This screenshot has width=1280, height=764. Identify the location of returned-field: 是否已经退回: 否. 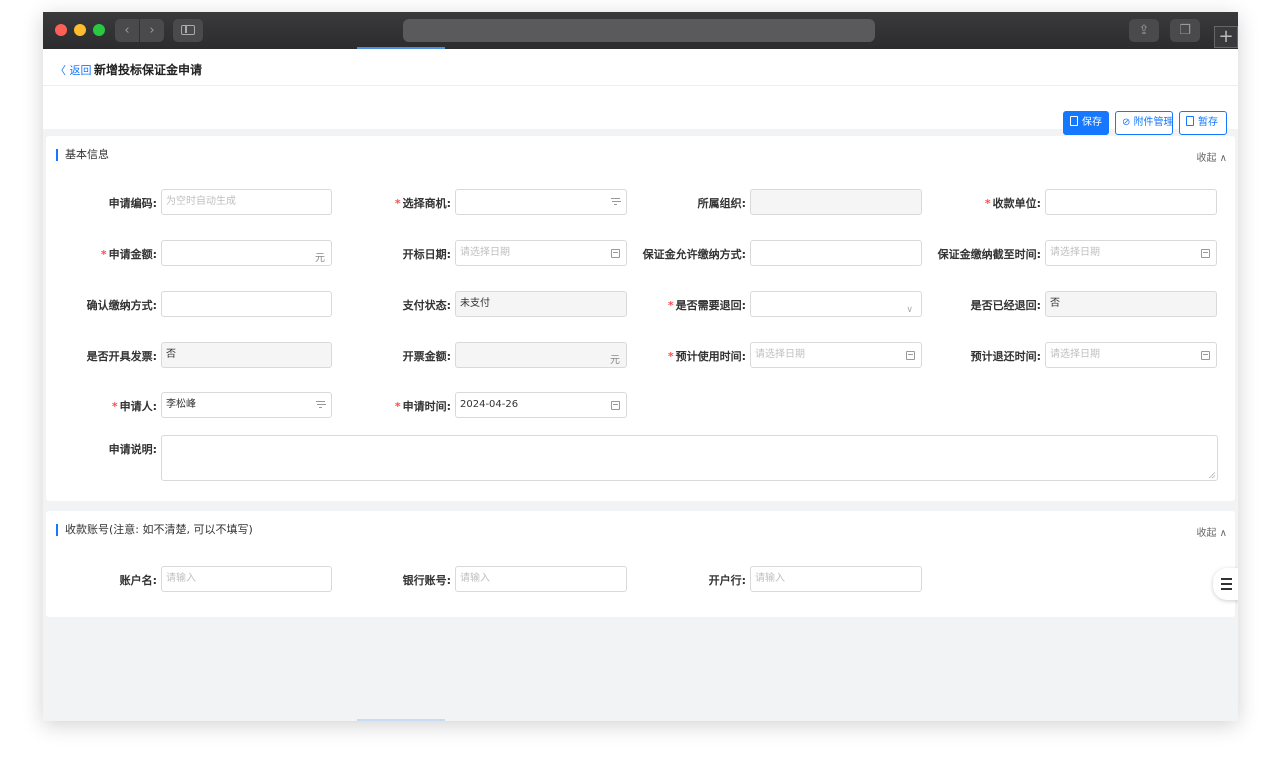
(1094, 304).